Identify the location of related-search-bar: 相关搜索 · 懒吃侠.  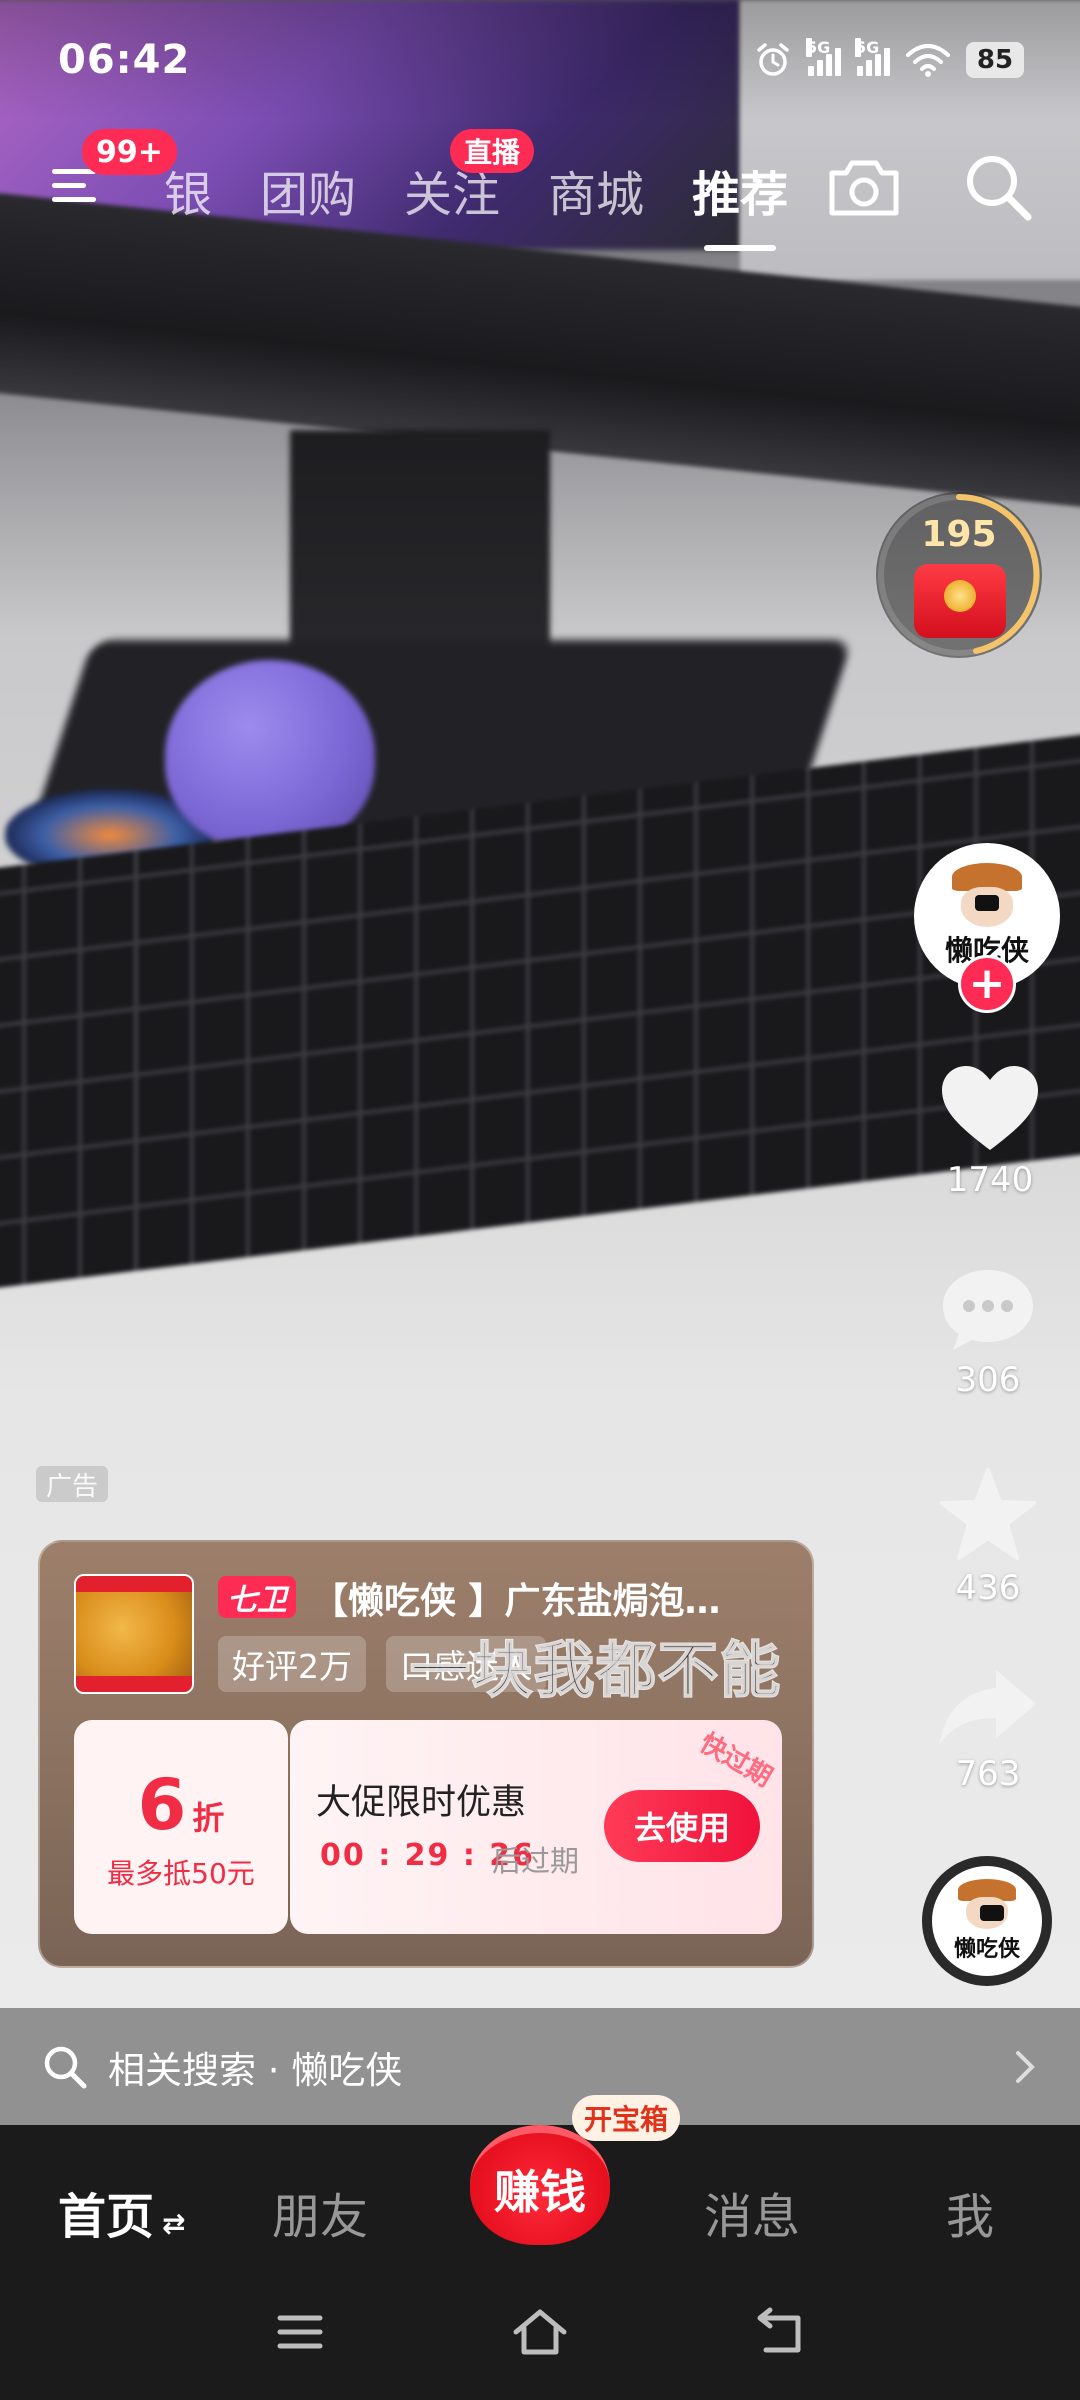
(540, 2067).